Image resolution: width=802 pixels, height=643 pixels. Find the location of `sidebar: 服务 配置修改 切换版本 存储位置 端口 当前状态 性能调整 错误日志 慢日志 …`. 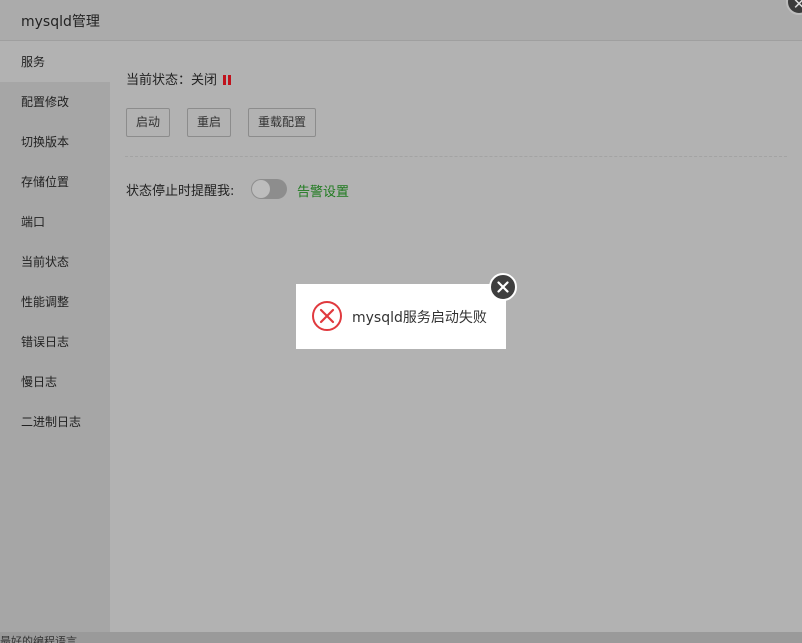

sidebar: 服务 配置修改 切换版本 存储位置 端口 当前状态 性能调整 错误日志 慢日志 … is located at coordinates (55, 337).